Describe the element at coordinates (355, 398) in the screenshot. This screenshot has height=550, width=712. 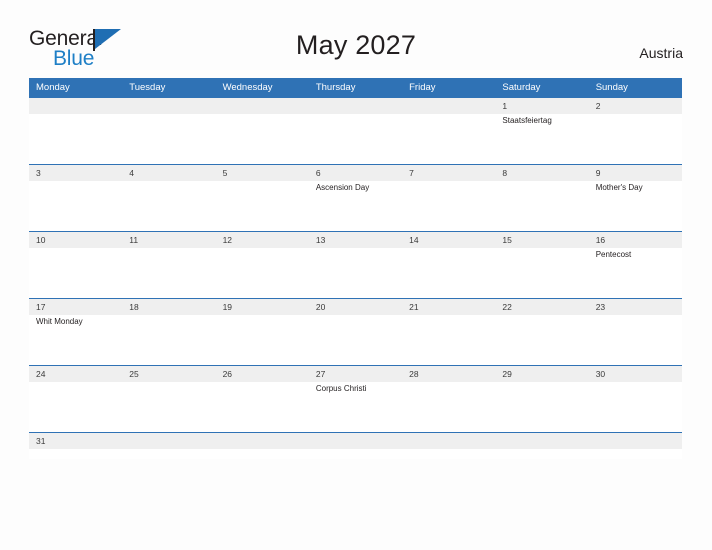
I see `calendar-week-row: 24 25 26 27 28 29 30 Corpus Christi` at that location.